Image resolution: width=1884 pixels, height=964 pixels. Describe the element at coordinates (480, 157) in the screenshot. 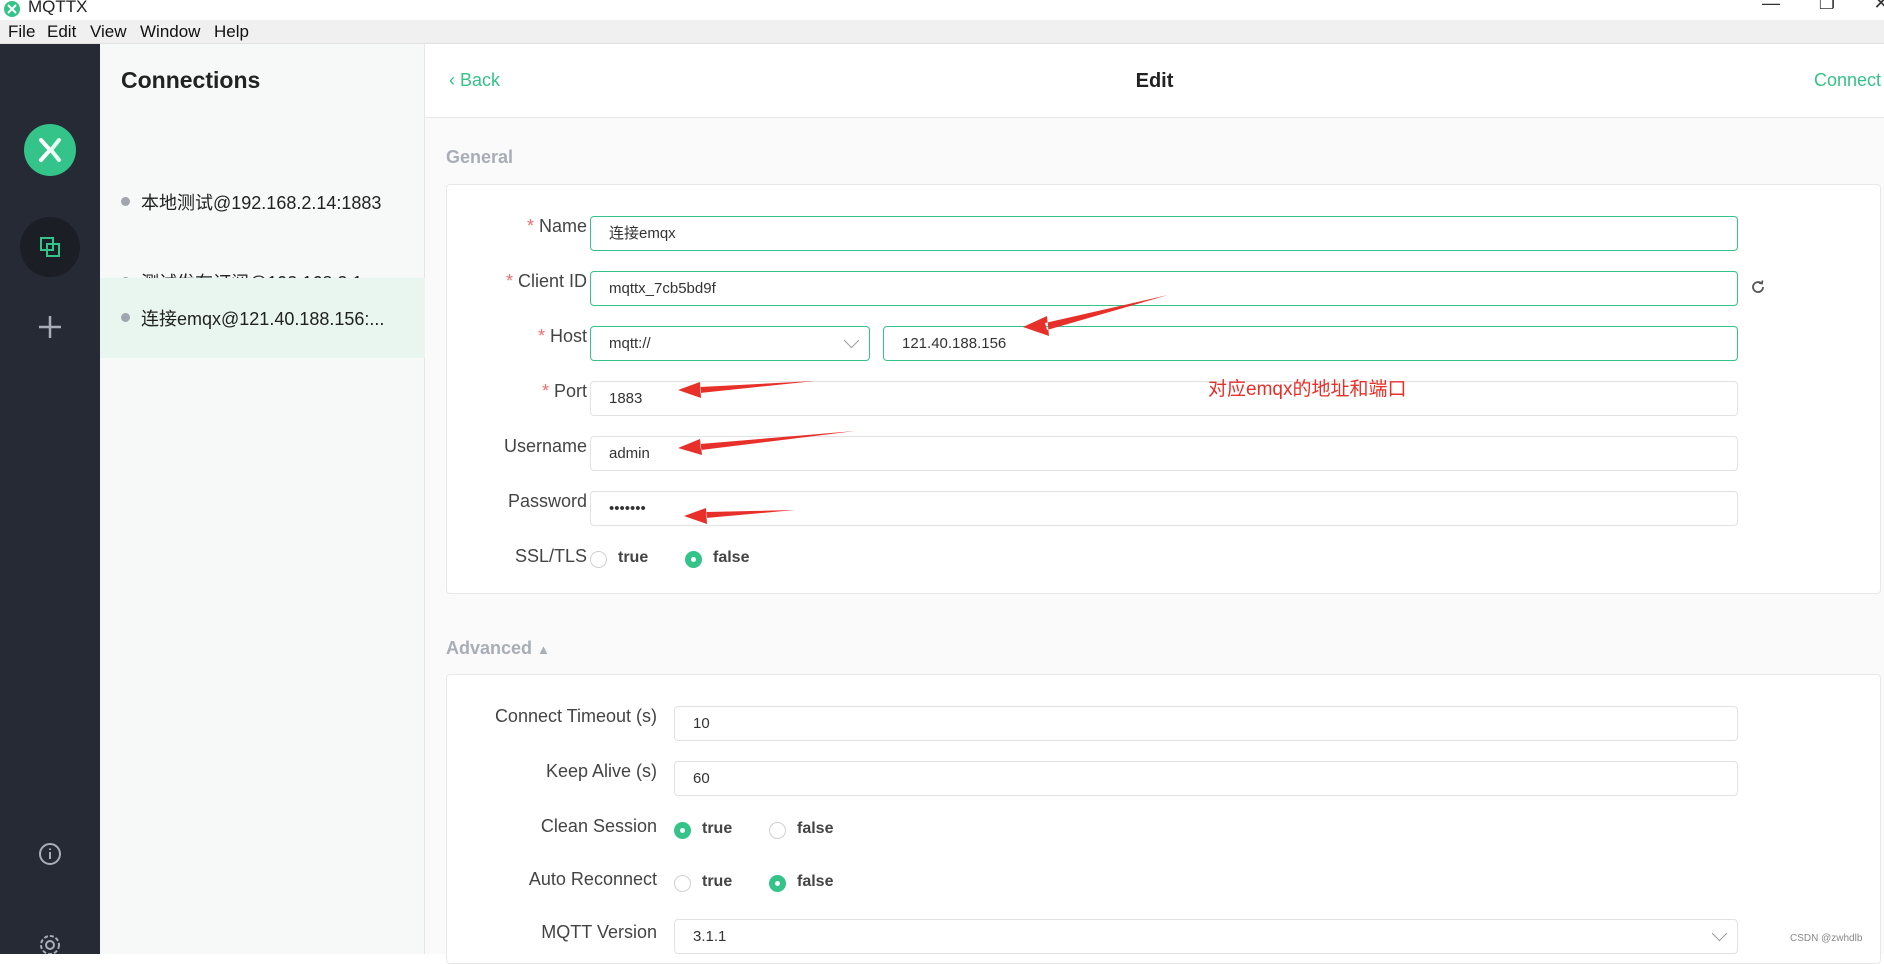

I see `general-section-title: General` at that location.